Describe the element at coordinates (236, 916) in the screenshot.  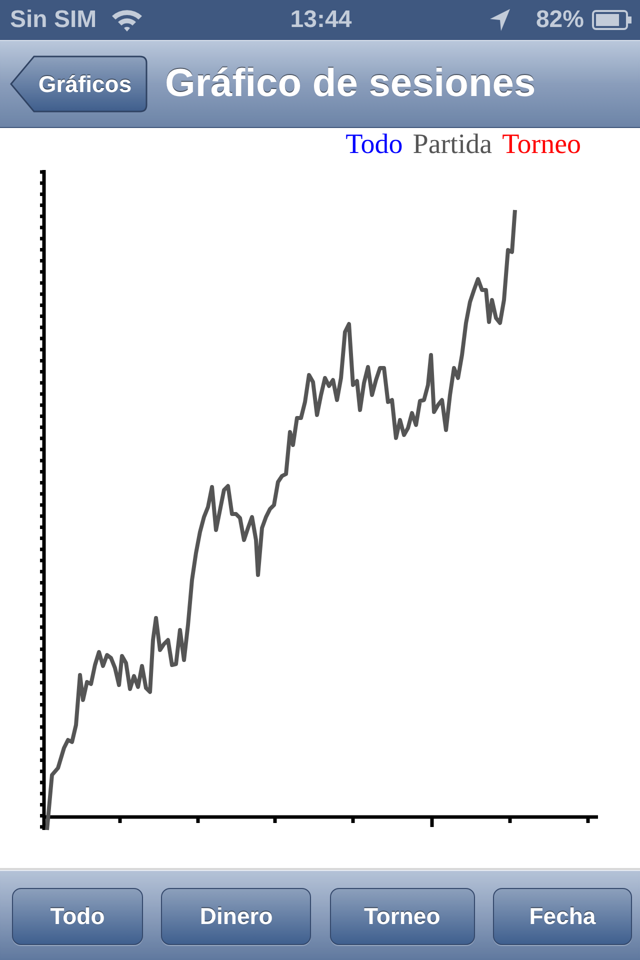
I see `filter-button: Dinero` at that location.